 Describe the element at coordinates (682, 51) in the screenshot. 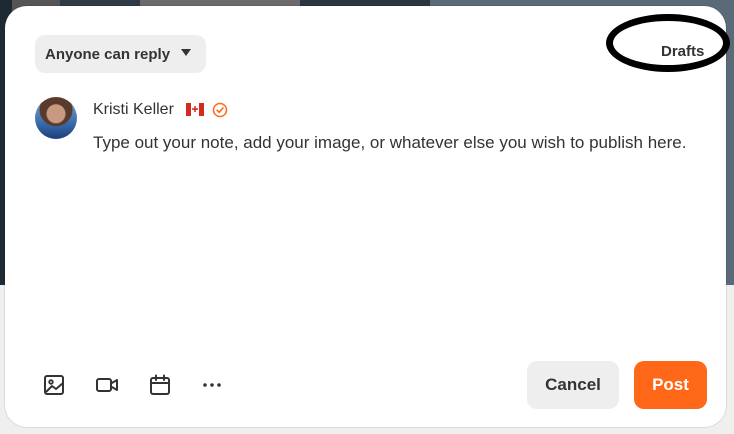

I see `drafts-link: Drafts` at that location.